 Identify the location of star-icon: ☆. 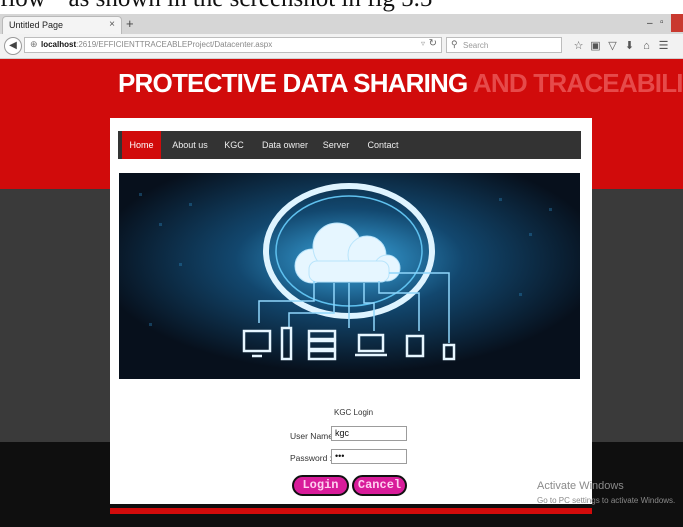
(578, 45).